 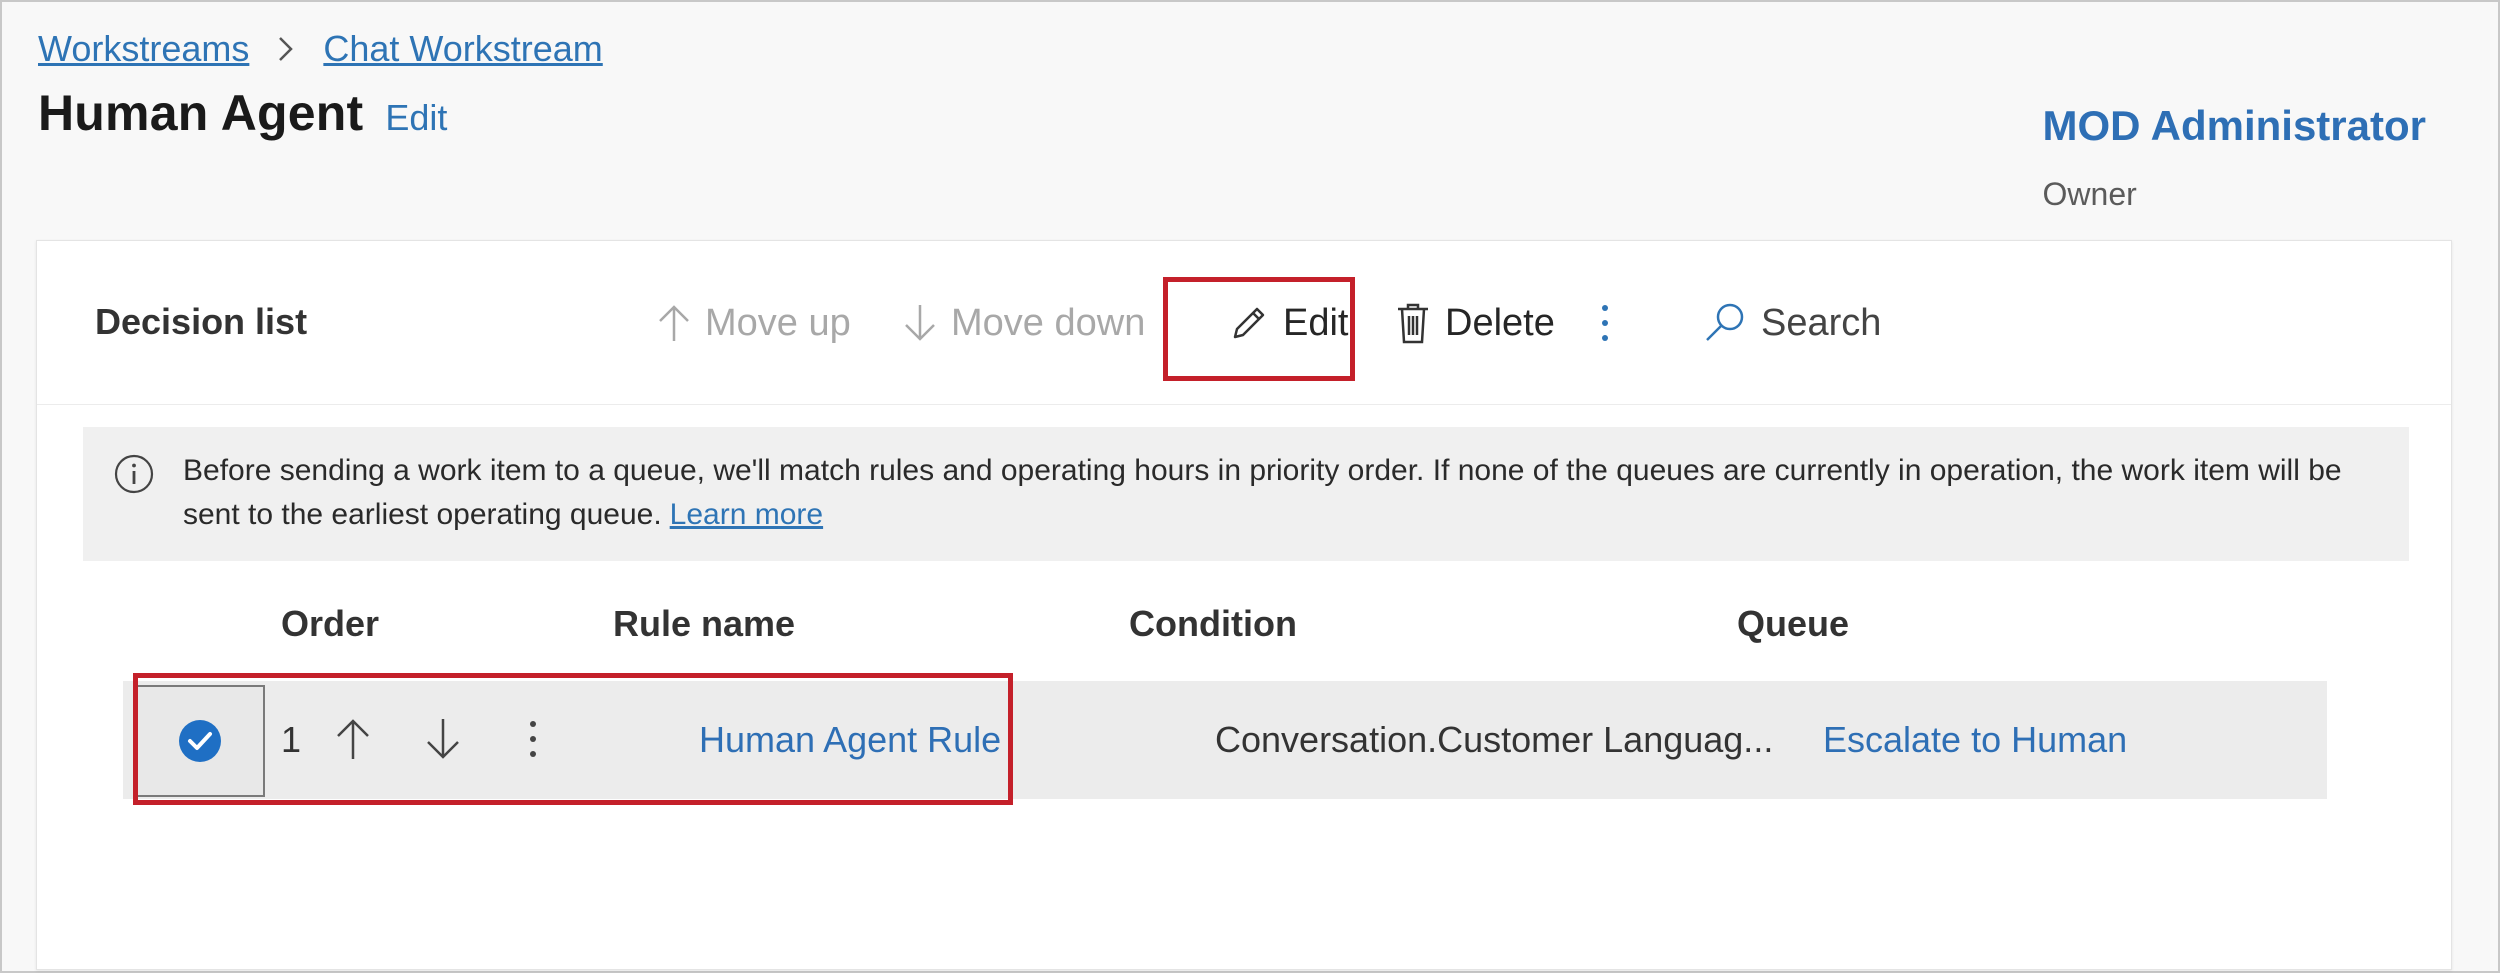 What do you see at coordinates (1048, 322) in the screenshot?
I see `move-down-label: Move down` at bounding box center [1048, 322].